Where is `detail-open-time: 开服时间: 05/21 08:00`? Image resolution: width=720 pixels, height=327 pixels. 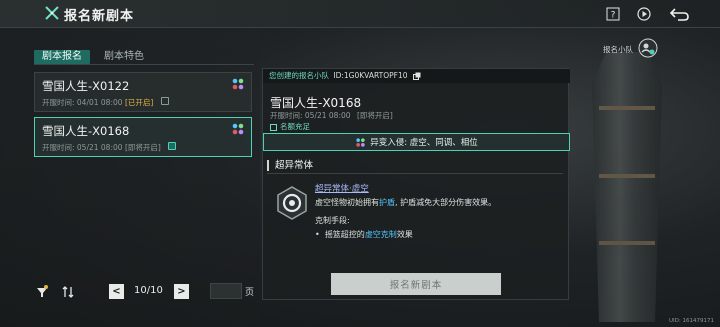
detail-open-time: 开服时间: 05/21 08:00 is located at coordinates (310, 115).